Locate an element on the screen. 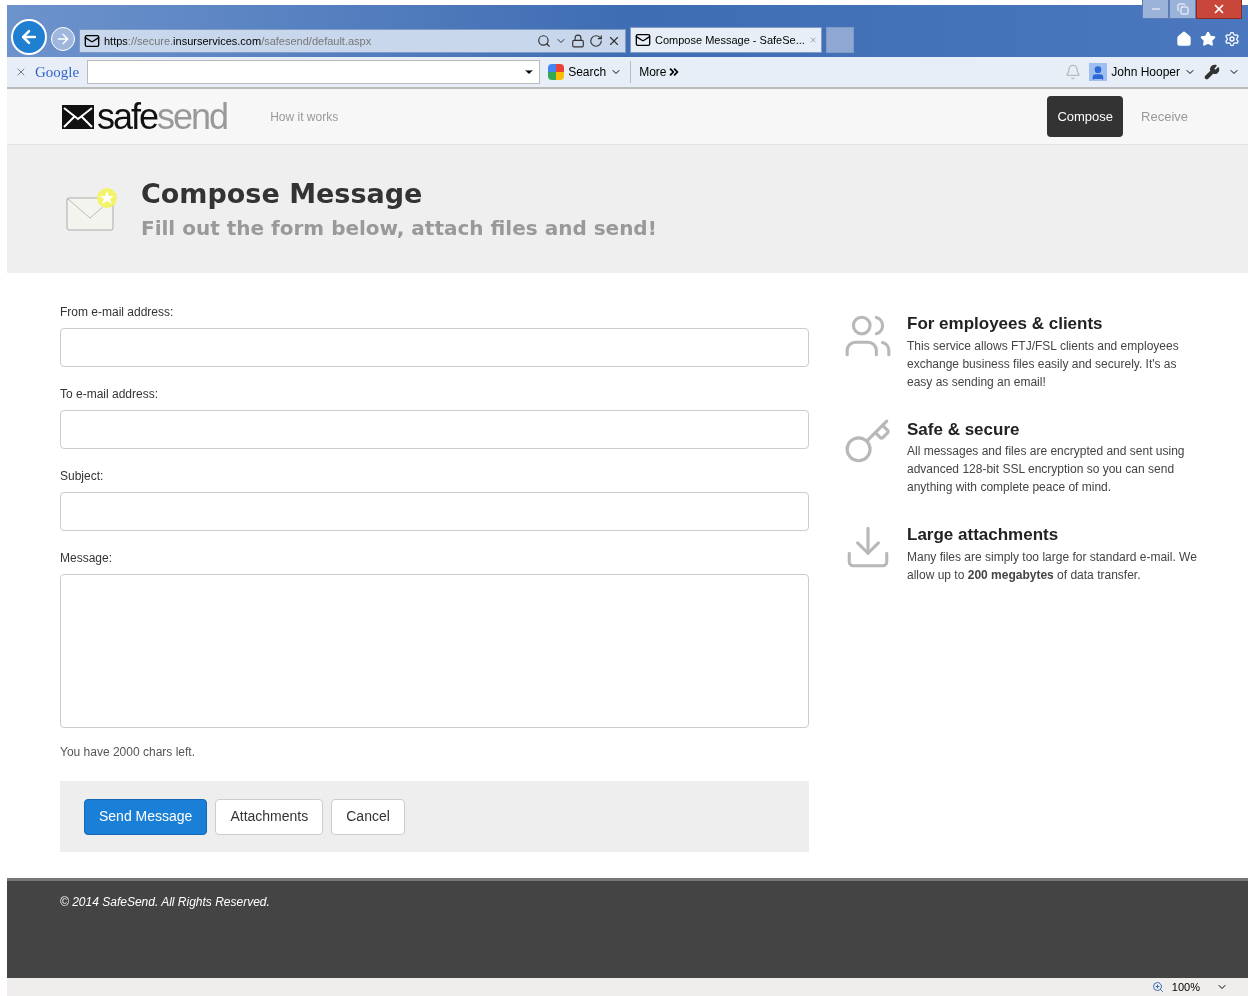 The width and height of the screenshot is (1248, 996). feature-title: Large attachments is located at coordinates (983, 535).